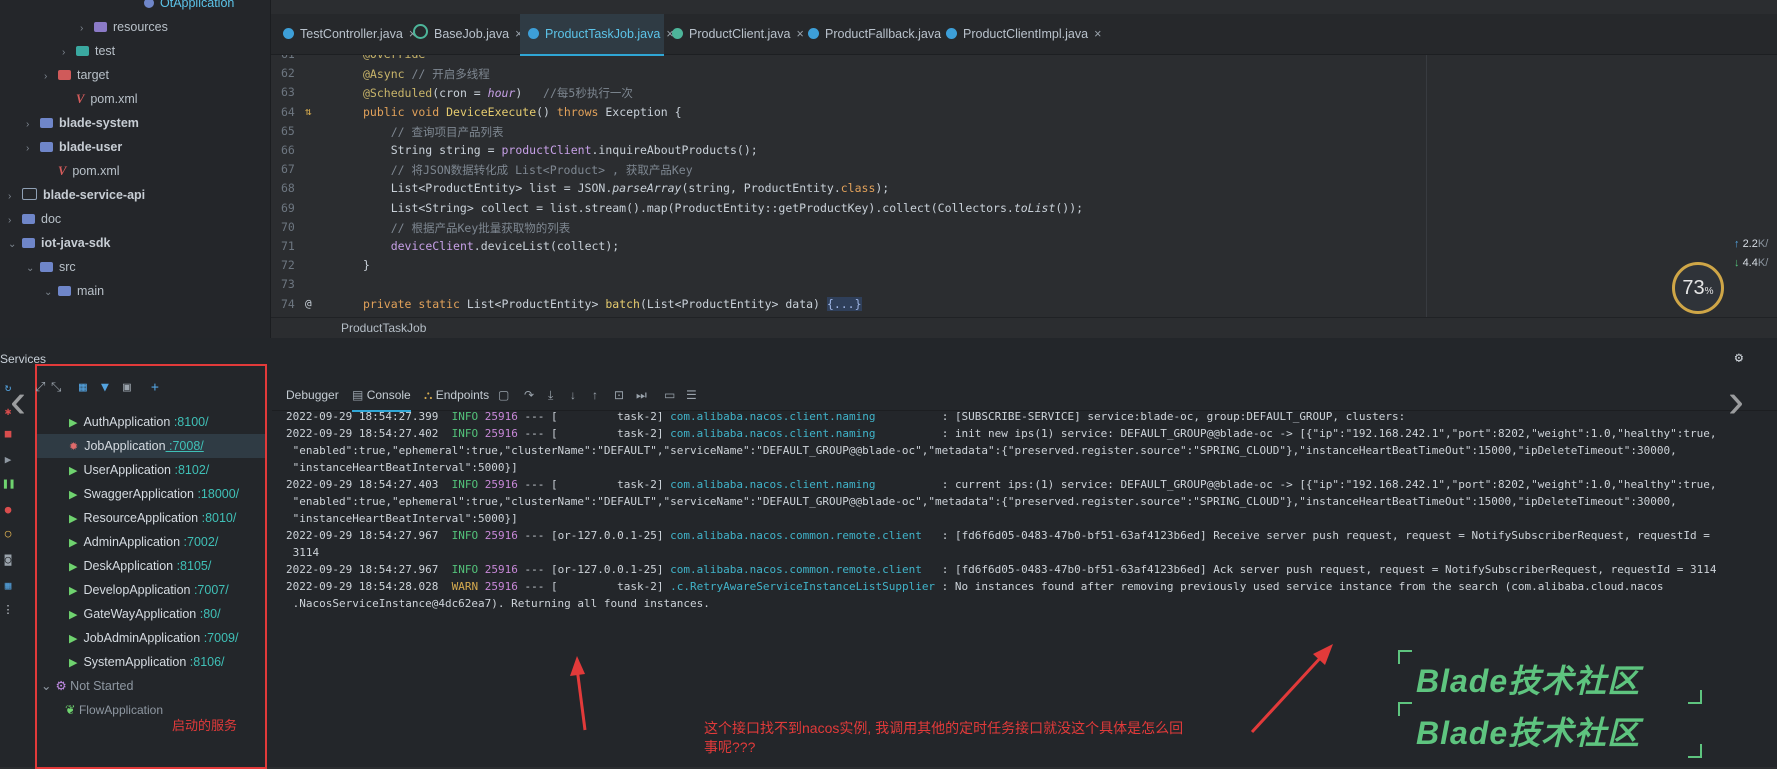  Describe the element at coordinates (1287, 693) in the screenshot. I see `arrow-to-log-message` at that location.